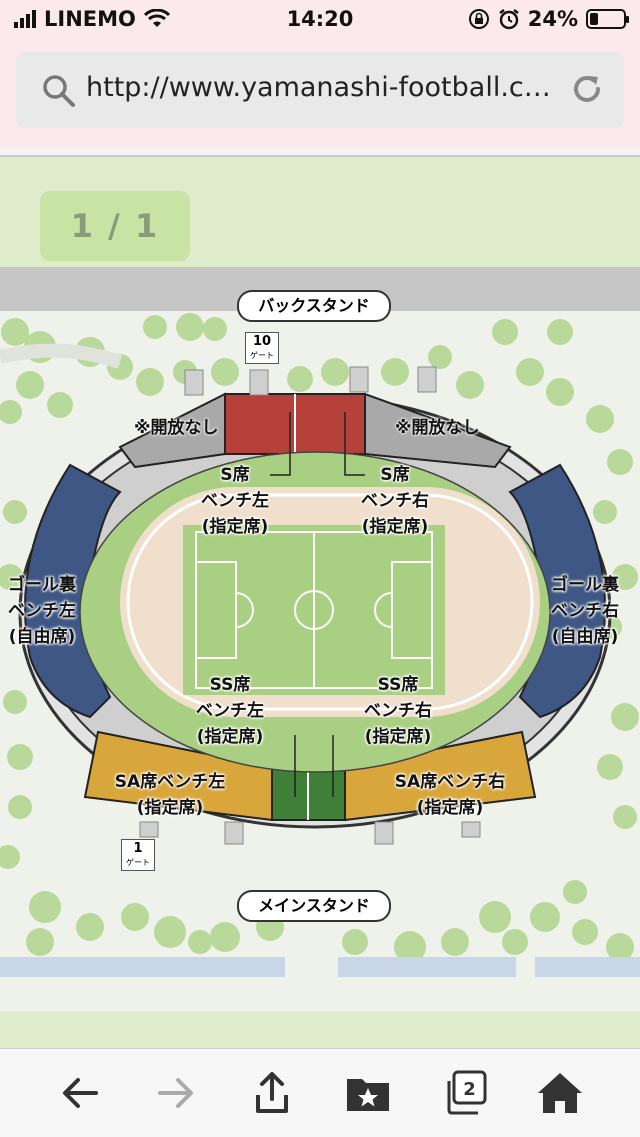 Image resolution: width=640 pixels, height=1137 pixels. I want to click on sa-left-label-line-2: (指定席), so click(170, 808).